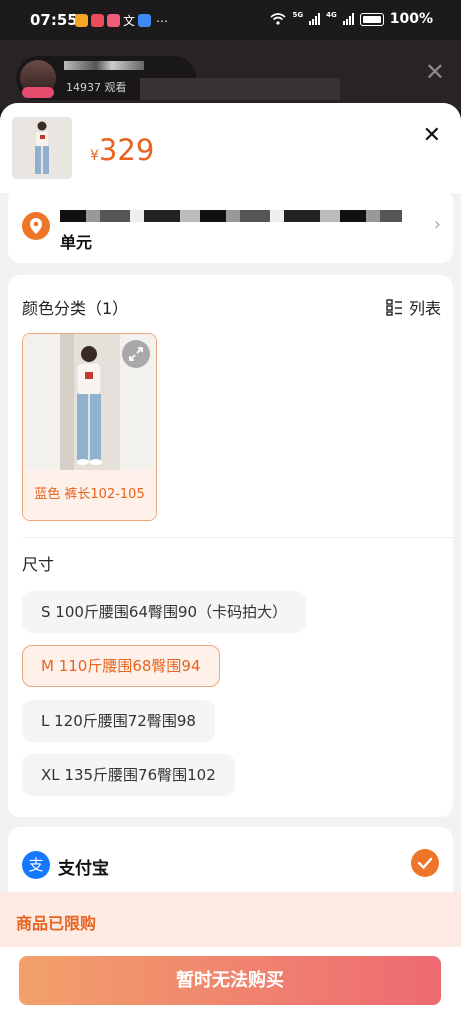 The width and height of the screenshot is (461, 1024). I want to click on network-type-5g: 5G, so click(298, 15).